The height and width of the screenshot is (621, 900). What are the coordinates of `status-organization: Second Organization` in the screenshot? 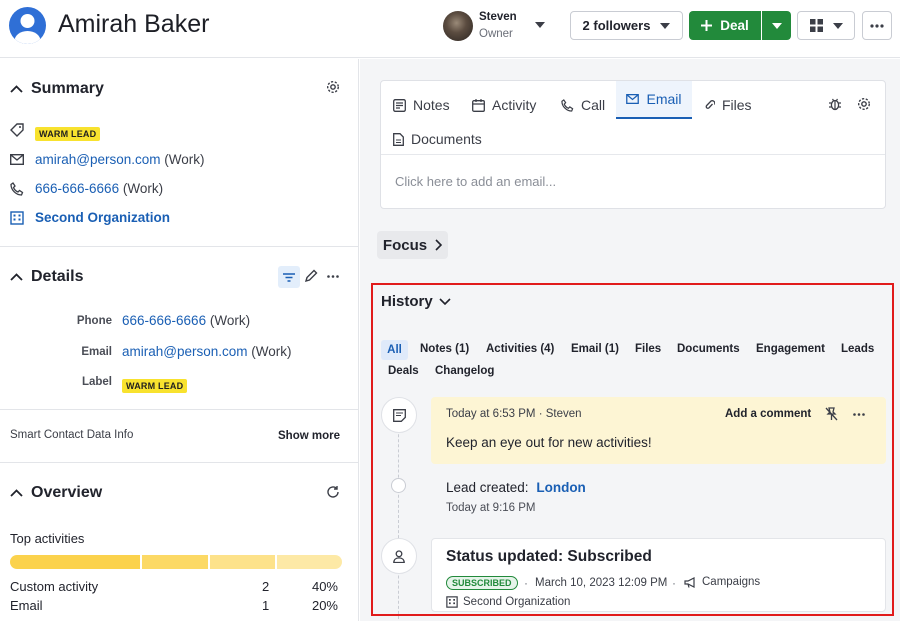 It's located at (508, 602).